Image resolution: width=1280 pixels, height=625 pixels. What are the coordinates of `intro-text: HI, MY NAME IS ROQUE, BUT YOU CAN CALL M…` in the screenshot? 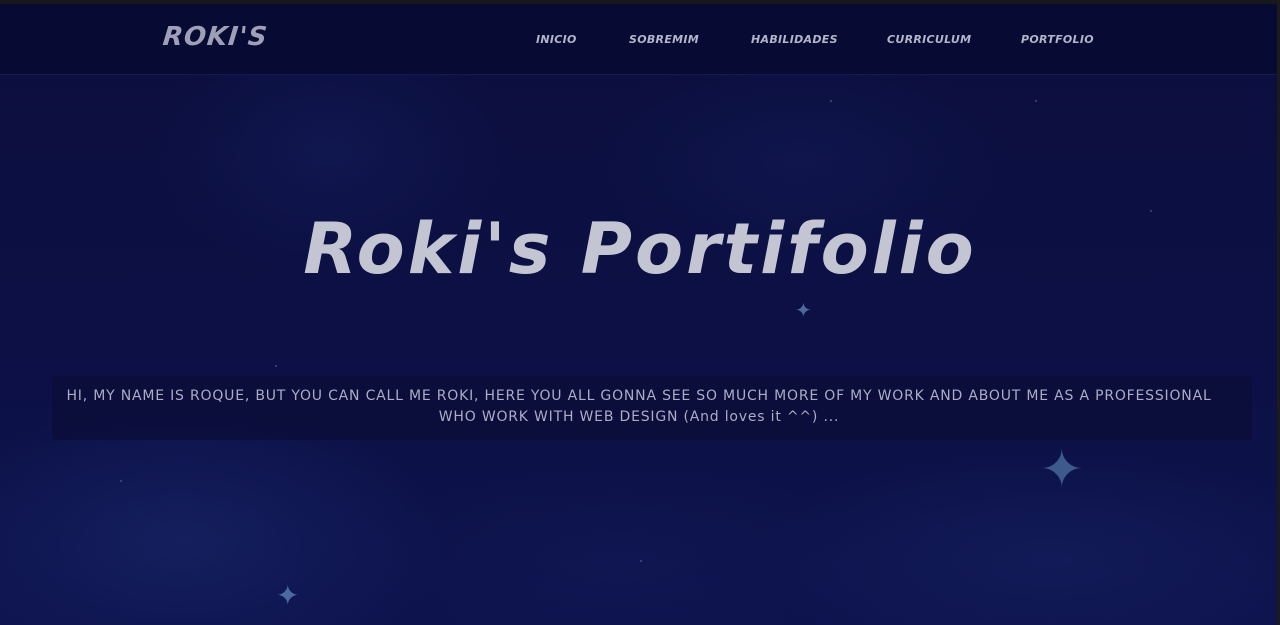 It's located at (639, 406).